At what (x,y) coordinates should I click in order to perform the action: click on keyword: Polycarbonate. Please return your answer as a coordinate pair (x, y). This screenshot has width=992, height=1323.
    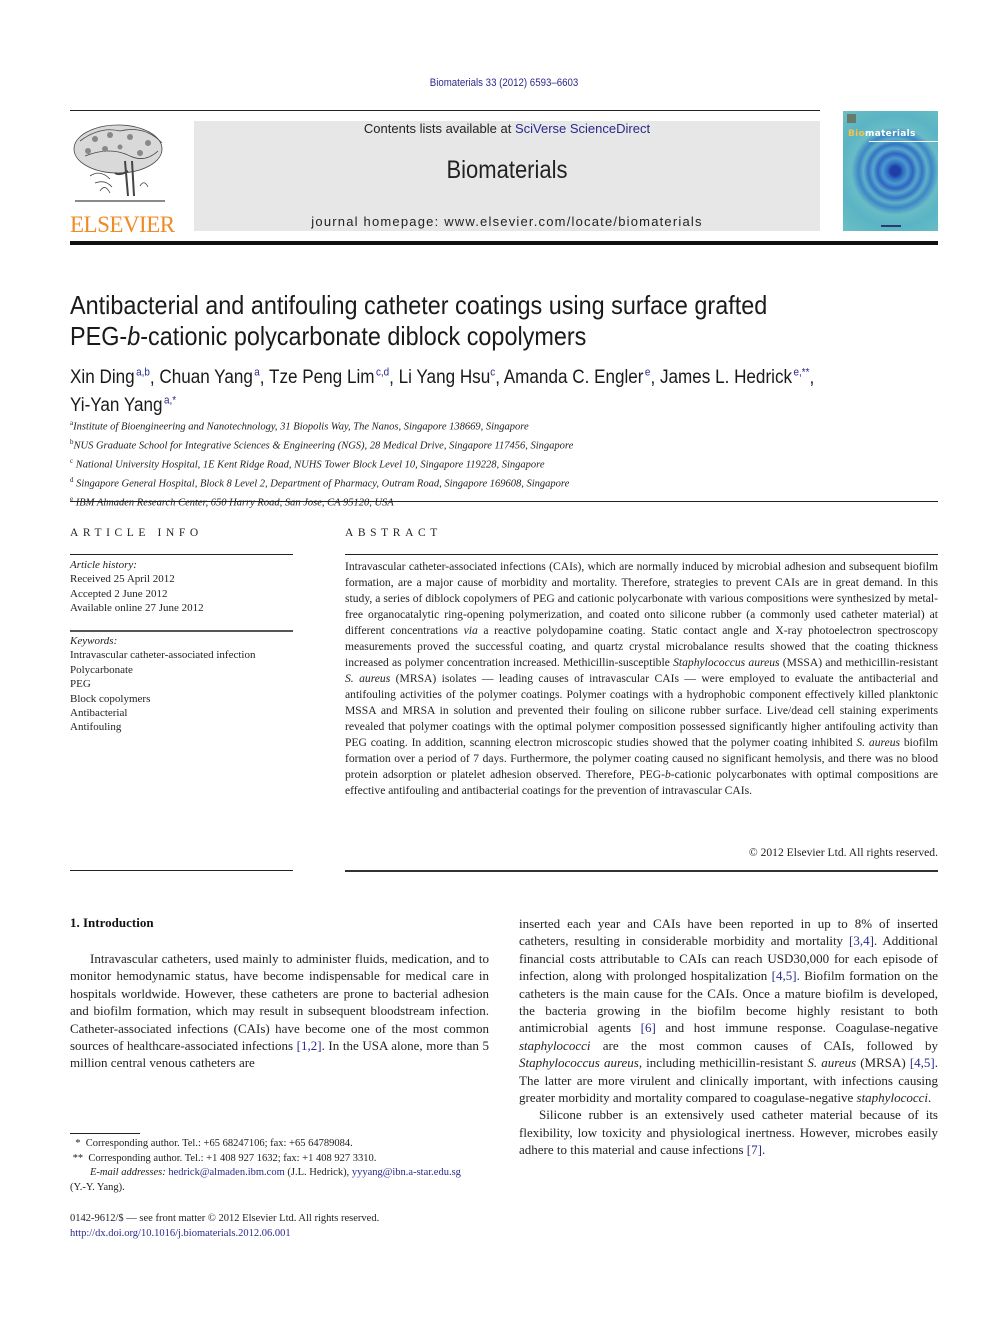
    Looking at the image, I should click on (101, 669).